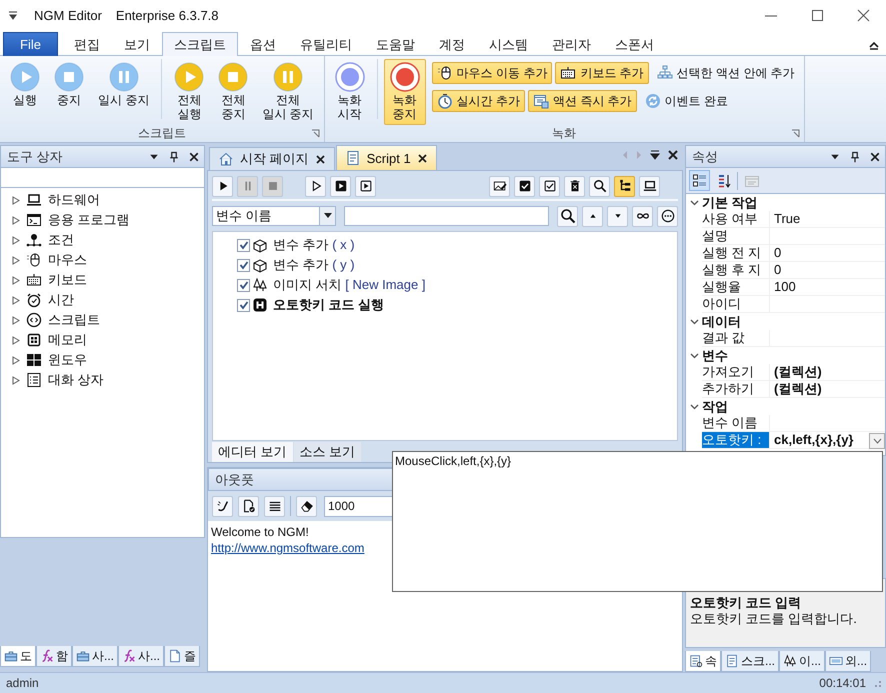 Image resolution: width=886 pixels, height=693 pixels. What do you see at coordinates (736, 389) in the screenshot?
I see `property-name: 추가하기` at bounding box center [736, 389].